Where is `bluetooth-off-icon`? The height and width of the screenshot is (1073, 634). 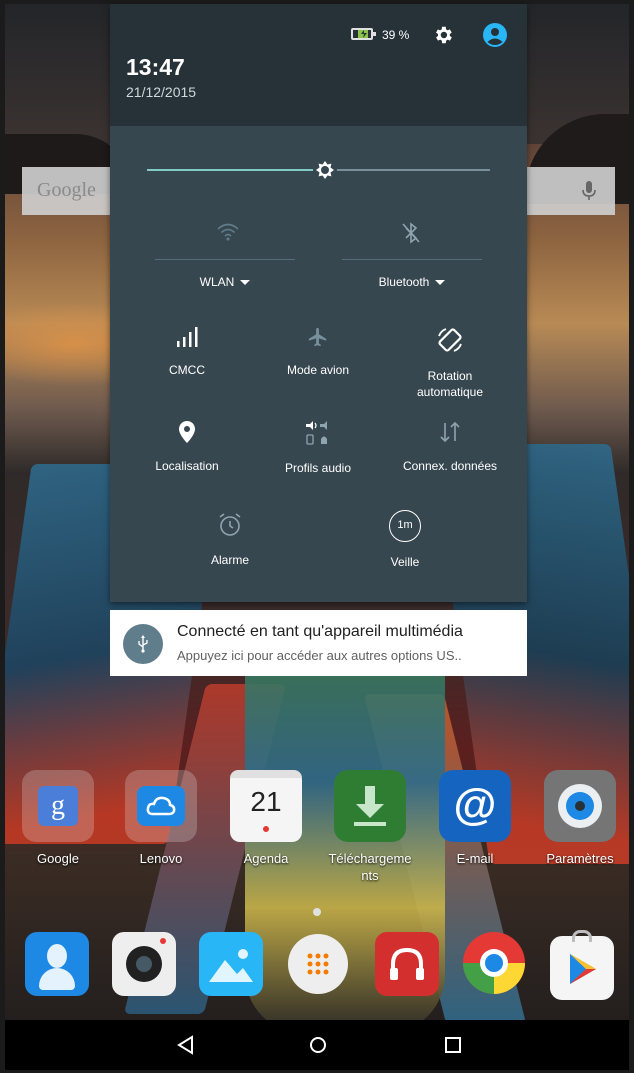
bluetooth-off-icon is located at coordinates (411, 233).